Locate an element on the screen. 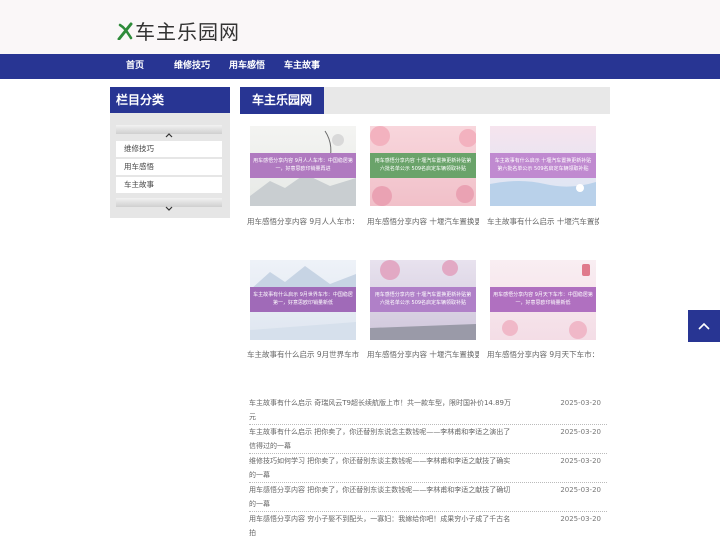 This screenshot has height=540, width=720. list-item-title: 用车感悟分享内容 穷小子娶不到配头，一寡妇：我嫁给你吧！成果穷小子成了千古名拍 is located at coordinates (380, 526).